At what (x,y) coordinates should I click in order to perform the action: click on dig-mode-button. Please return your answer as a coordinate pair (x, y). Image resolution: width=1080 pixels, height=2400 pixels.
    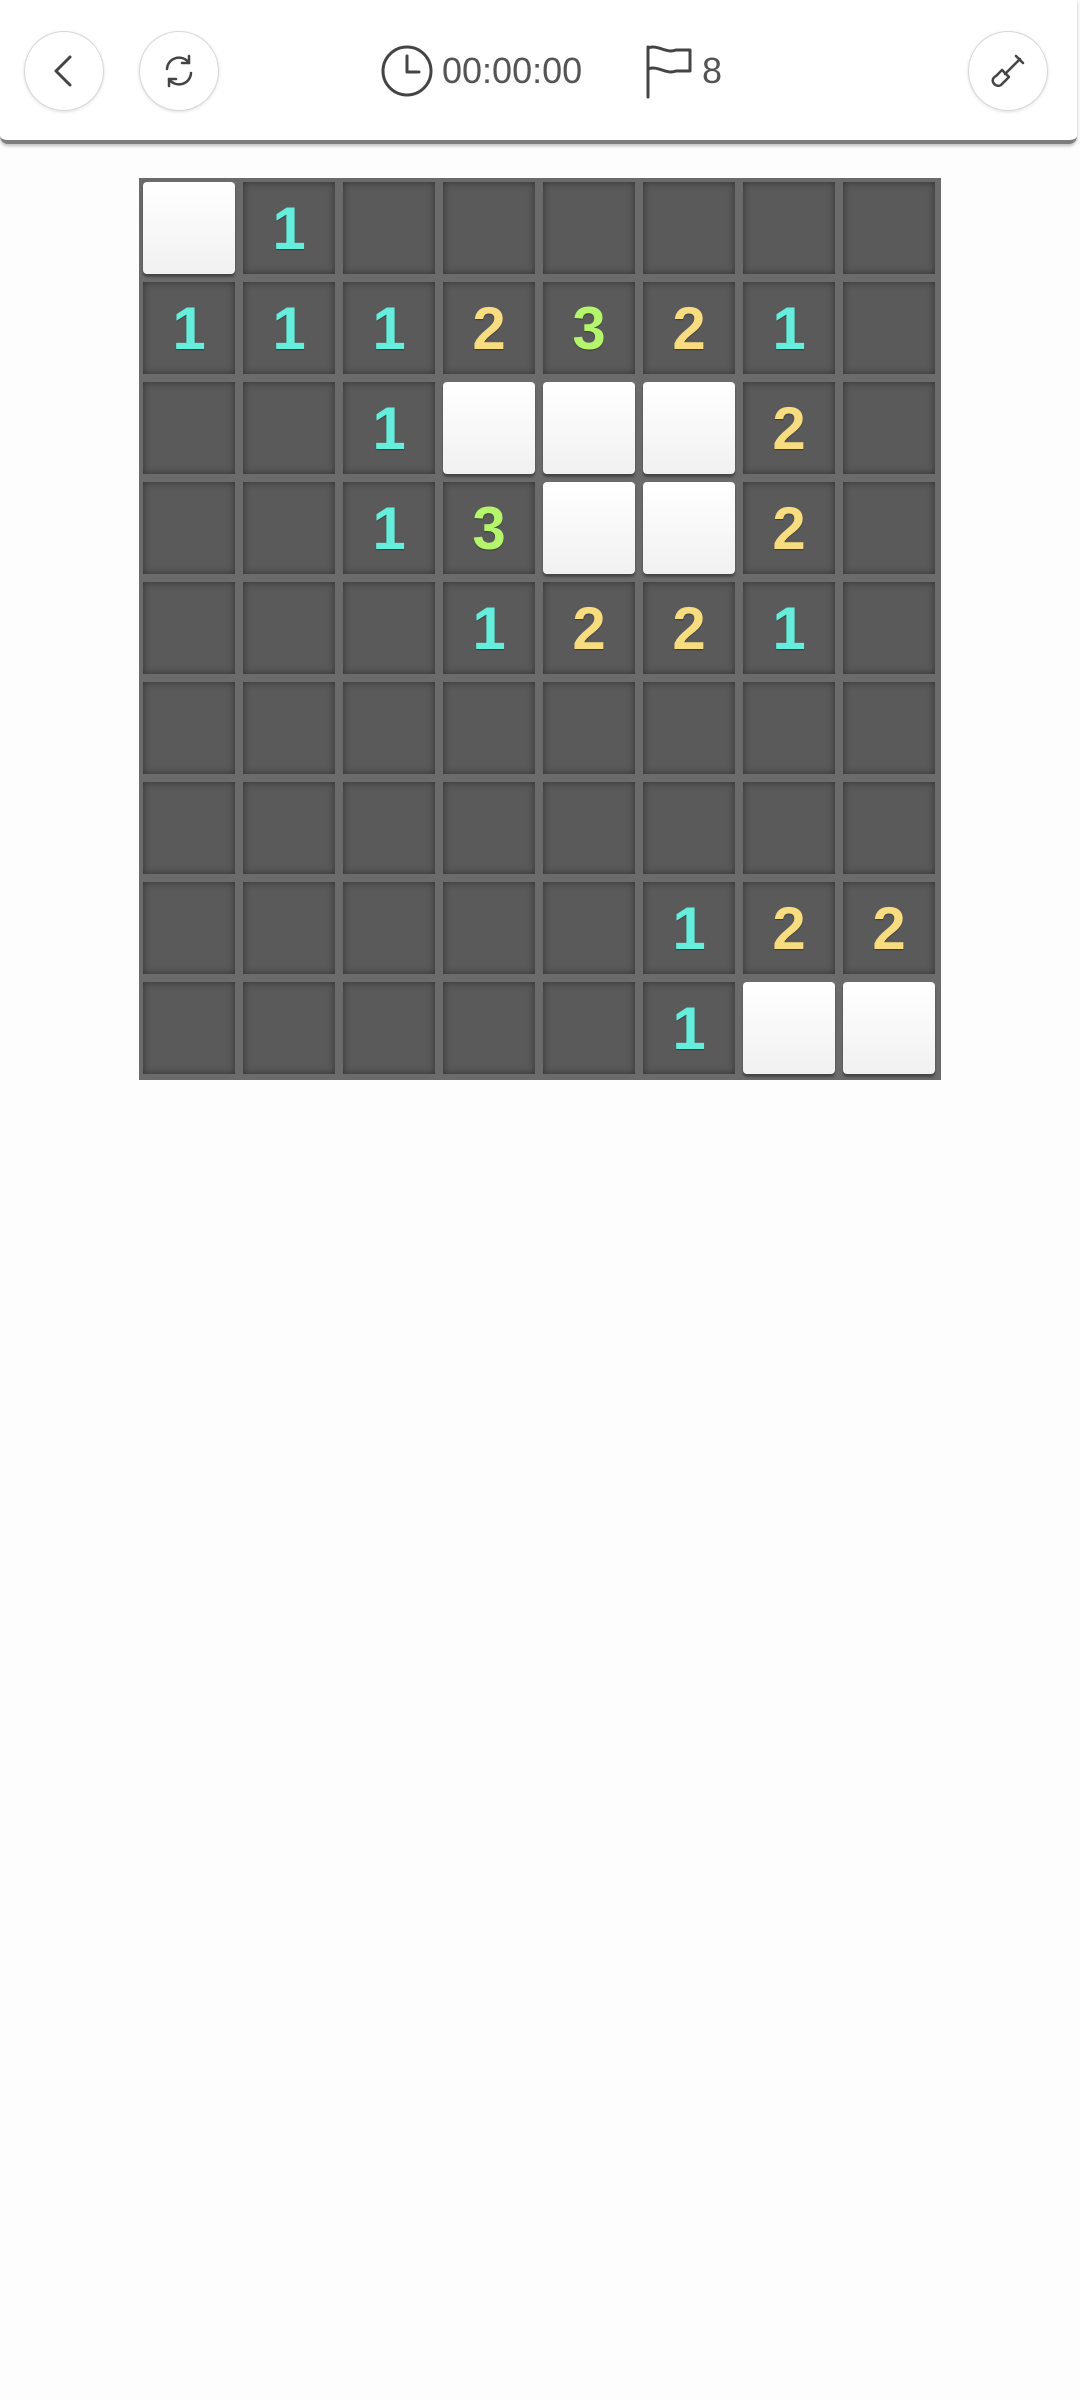
    Looking at the image, I should click on (1008, 71).